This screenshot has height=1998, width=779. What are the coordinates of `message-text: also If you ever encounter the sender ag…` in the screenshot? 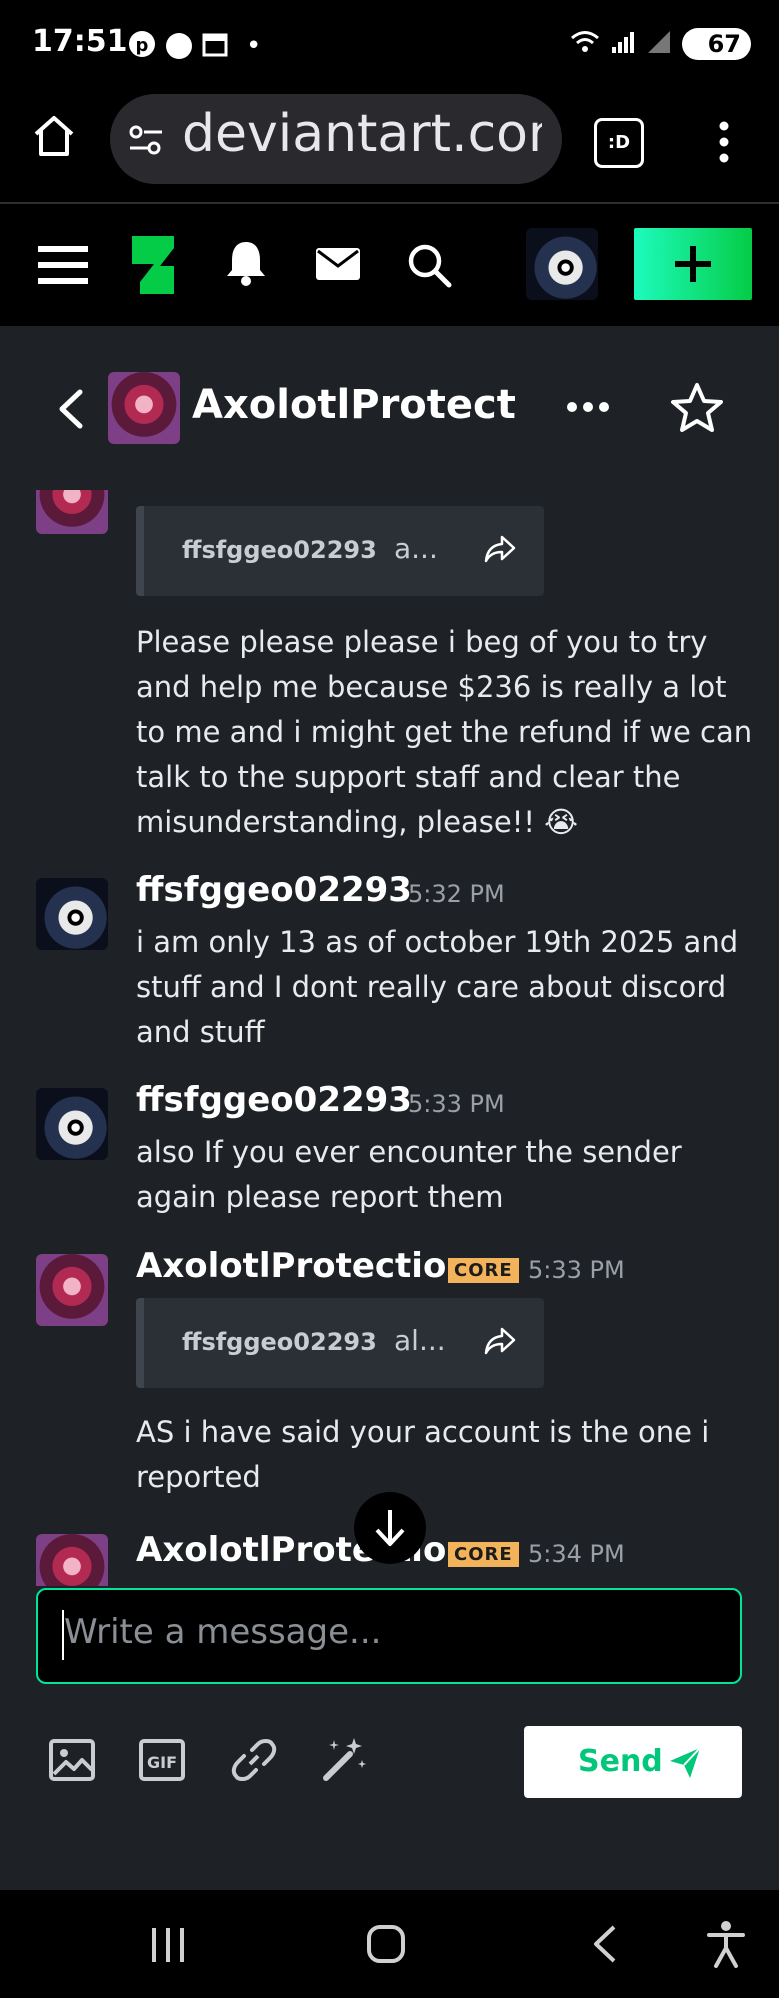 It's located at (409, 1174).